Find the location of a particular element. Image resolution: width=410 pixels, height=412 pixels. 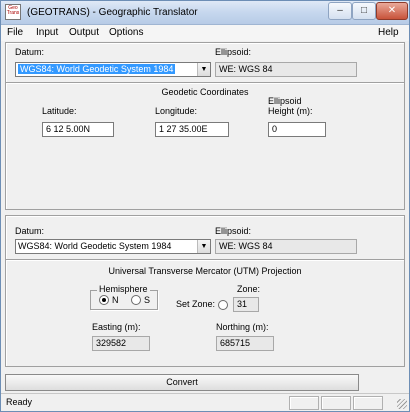

output-datum-value: WGS84: World Geodetic System 1984 is located at coordinates (95, 246).